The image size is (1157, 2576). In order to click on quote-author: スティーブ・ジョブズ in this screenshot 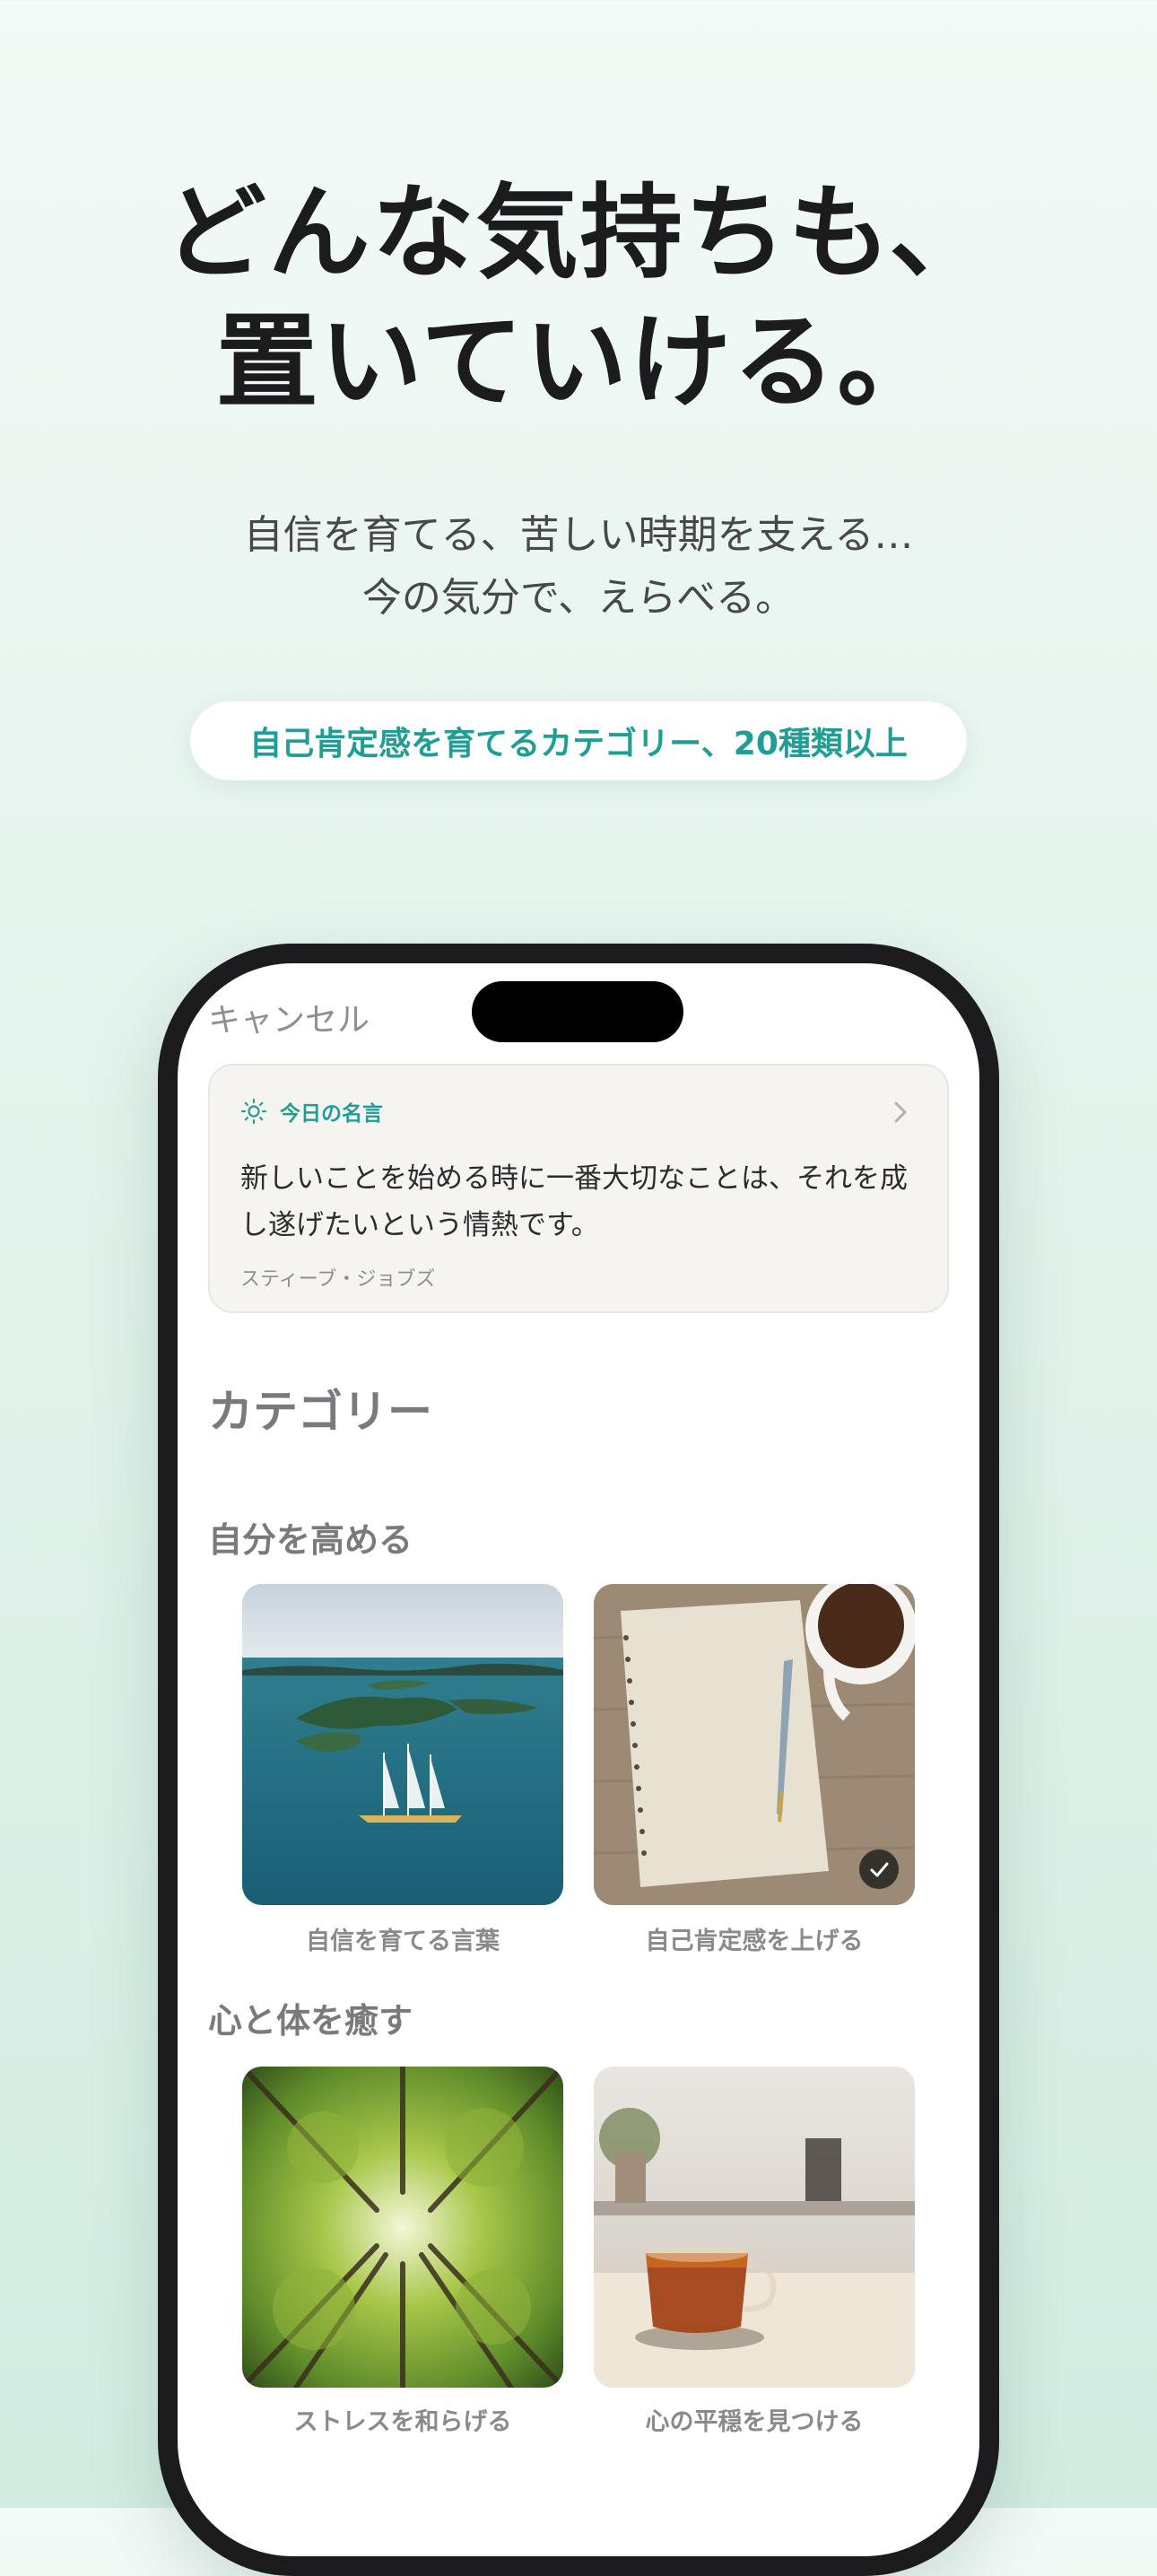, I will do `click(338, 1279)`.